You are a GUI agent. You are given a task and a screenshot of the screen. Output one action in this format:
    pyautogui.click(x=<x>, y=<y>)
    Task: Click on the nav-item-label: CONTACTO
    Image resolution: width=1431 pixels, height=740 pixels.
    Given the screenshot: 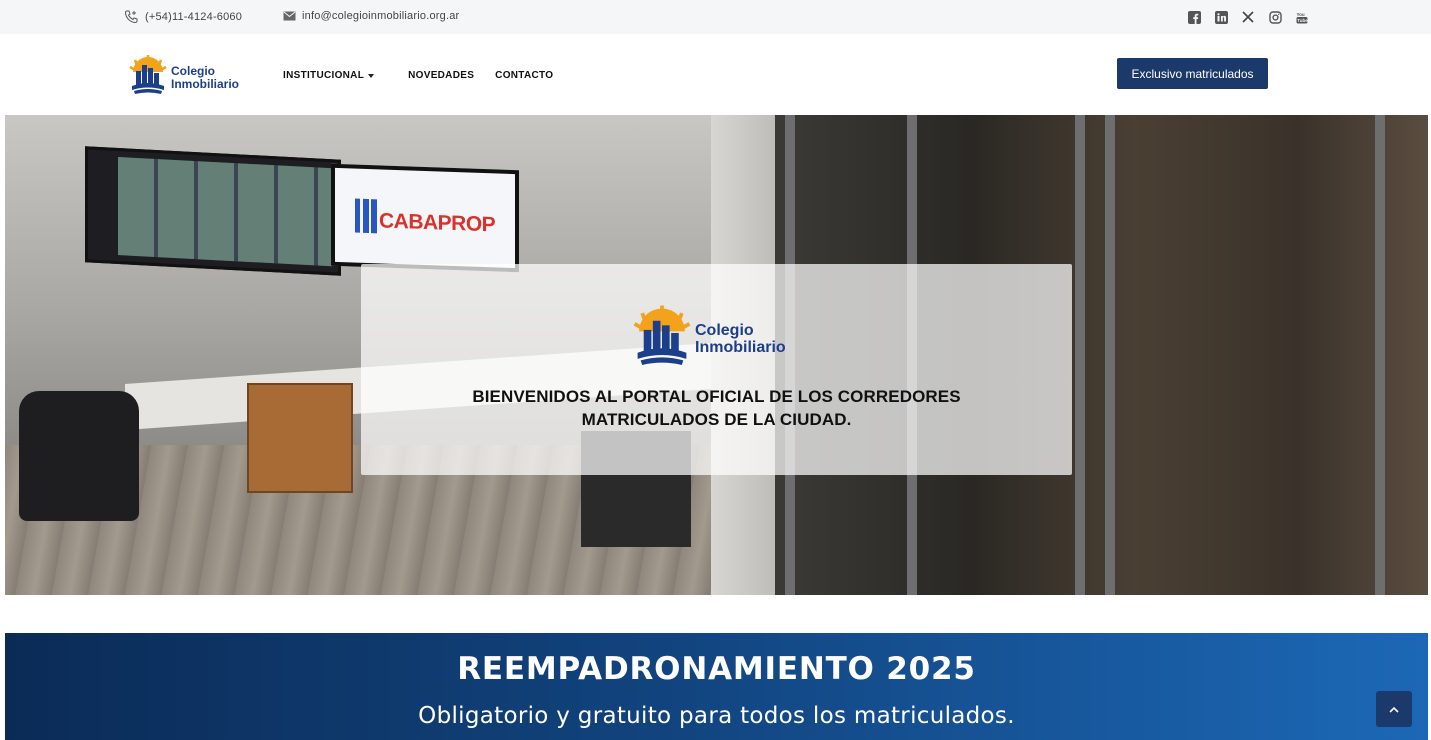 What is the action you would take?
    pyautogui.click(x=524, y=75)
    